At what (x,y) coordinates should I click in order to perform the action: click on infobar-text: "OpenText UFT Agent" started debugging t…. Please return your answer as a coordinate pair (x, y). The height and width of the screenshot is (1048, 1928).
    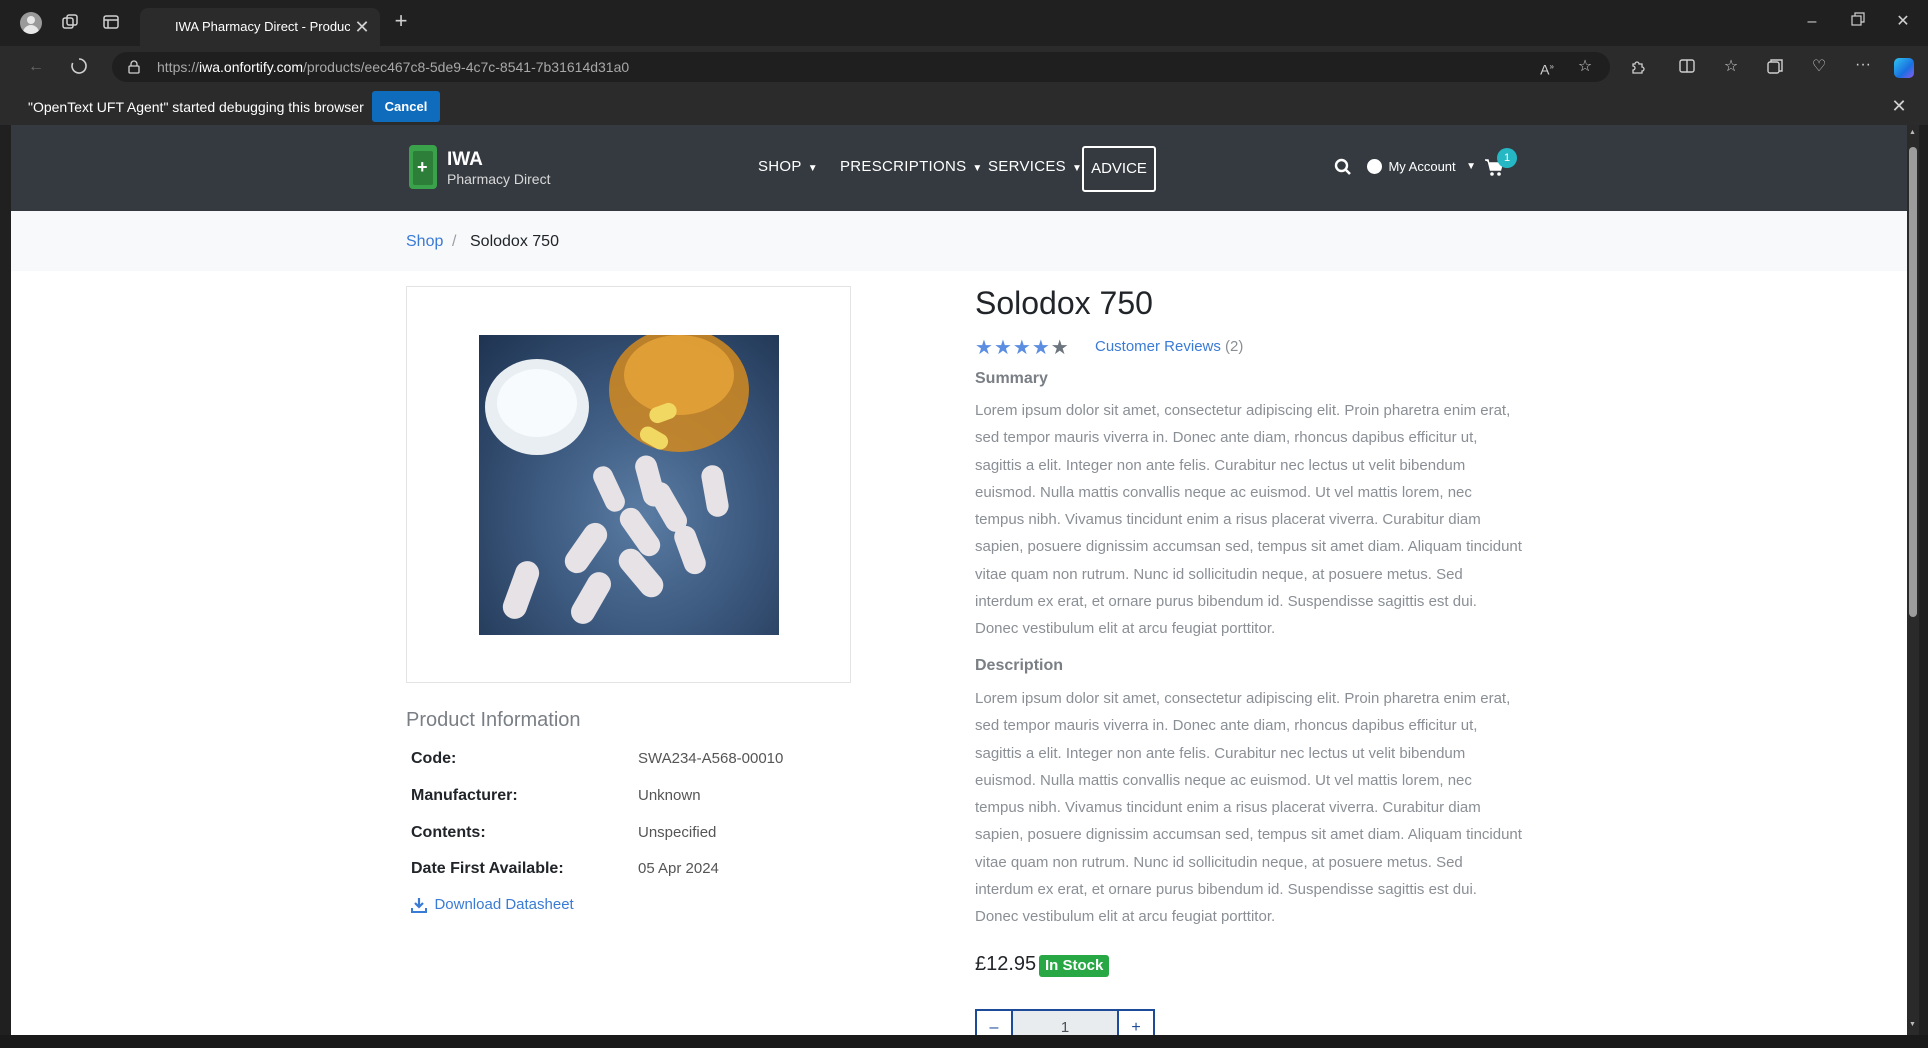
    Looking at the image, I should click on (196, 107).